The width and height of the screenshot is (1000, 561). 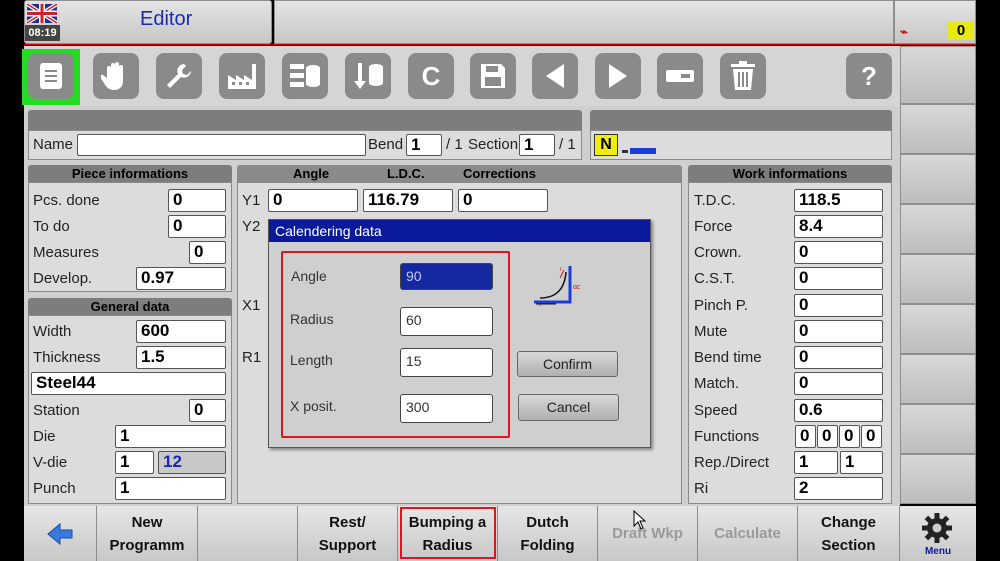 What do you see at coordinates (431, 76) in the screenshot?
I see `clear-button: C` at bounding box center [431, 76].